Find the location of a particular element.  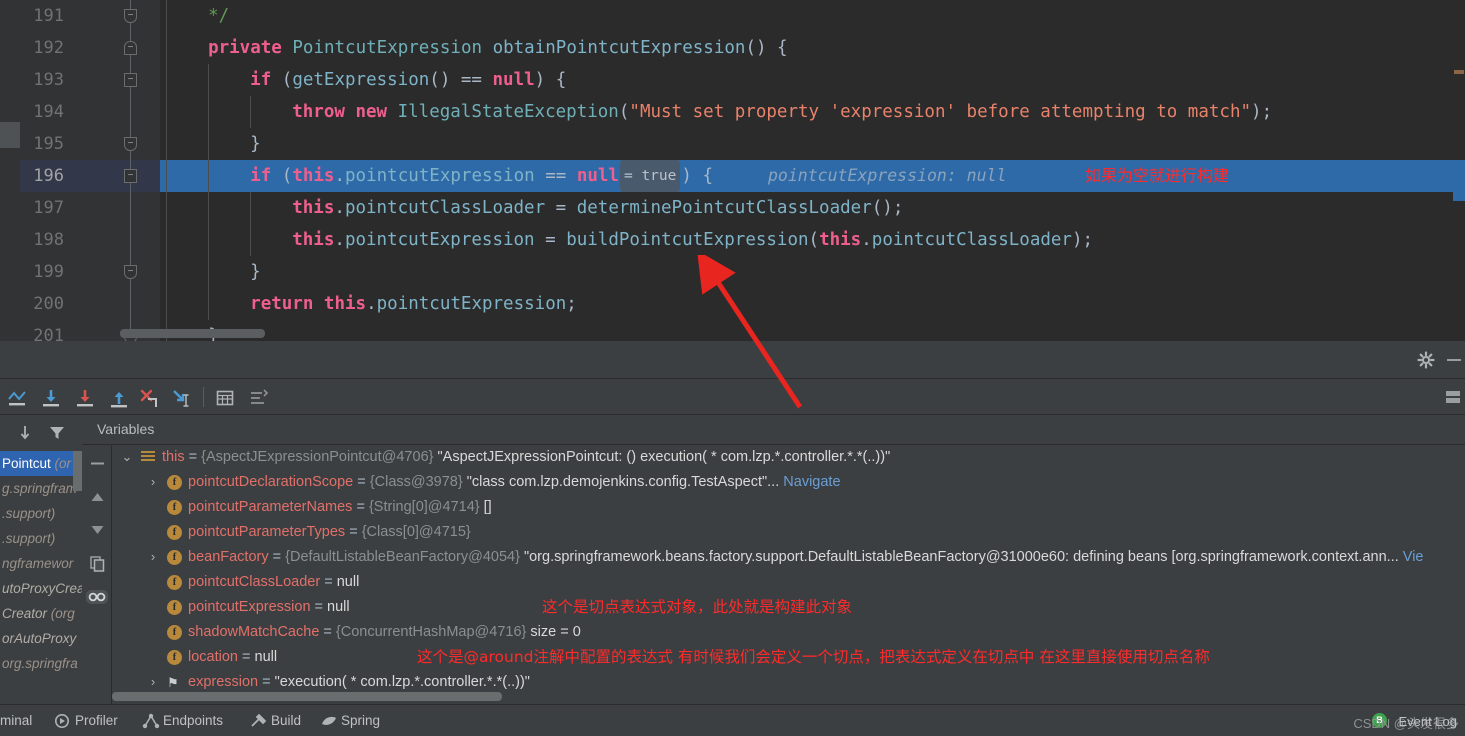

gutter-line-199: 199 − is located at coordinates (90, 272).